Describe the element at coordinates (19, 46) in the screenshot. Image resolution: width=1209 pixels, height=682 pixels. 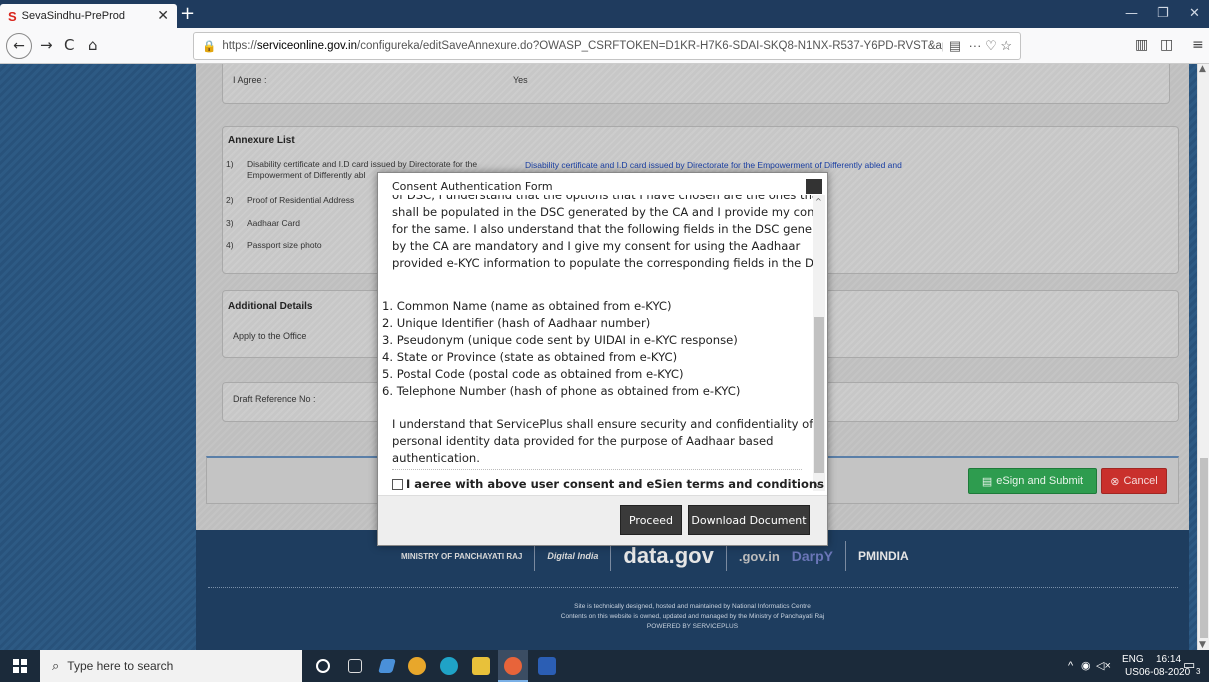
I see `back-icon: ←` at that location.